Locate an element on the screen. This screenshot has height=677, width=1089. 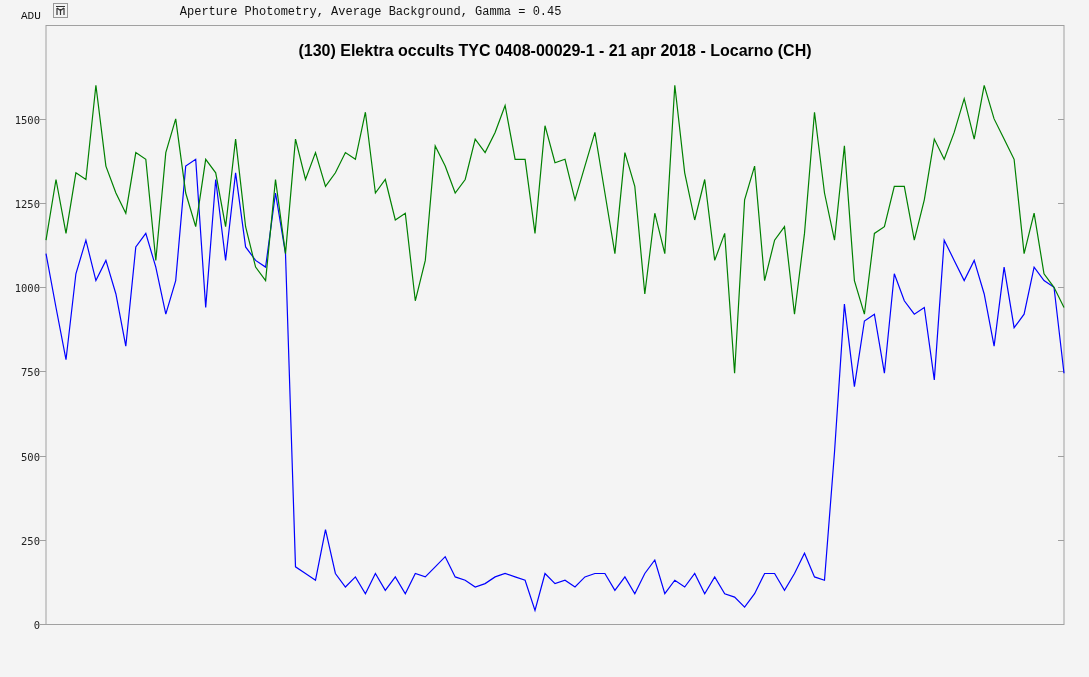
chart-title: (130) Elektra occults TYC 0408-00029-1 - 21 apr 2018 - Locarno (CH) is located at coordinates (555, 50).